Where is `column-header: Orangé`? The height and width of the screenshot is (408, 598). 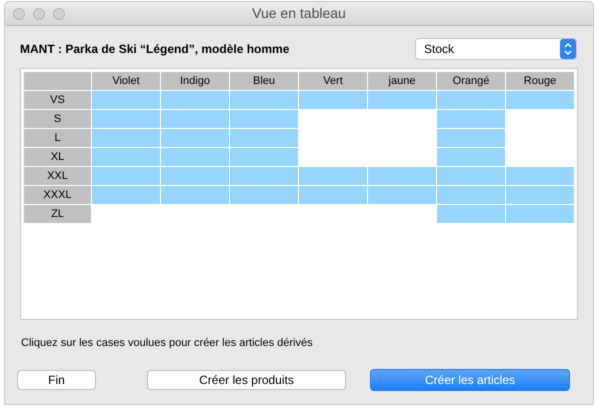
column-header: Orangé is located at coordinates (471, 81).